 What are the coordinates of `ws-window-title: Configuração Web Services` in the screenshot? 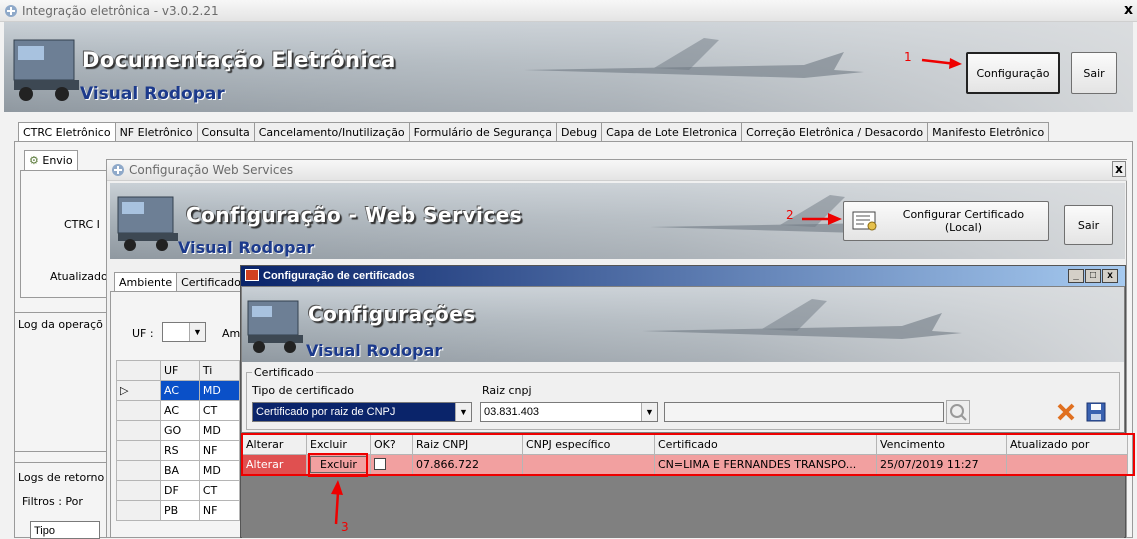 It's located at (211, 170).